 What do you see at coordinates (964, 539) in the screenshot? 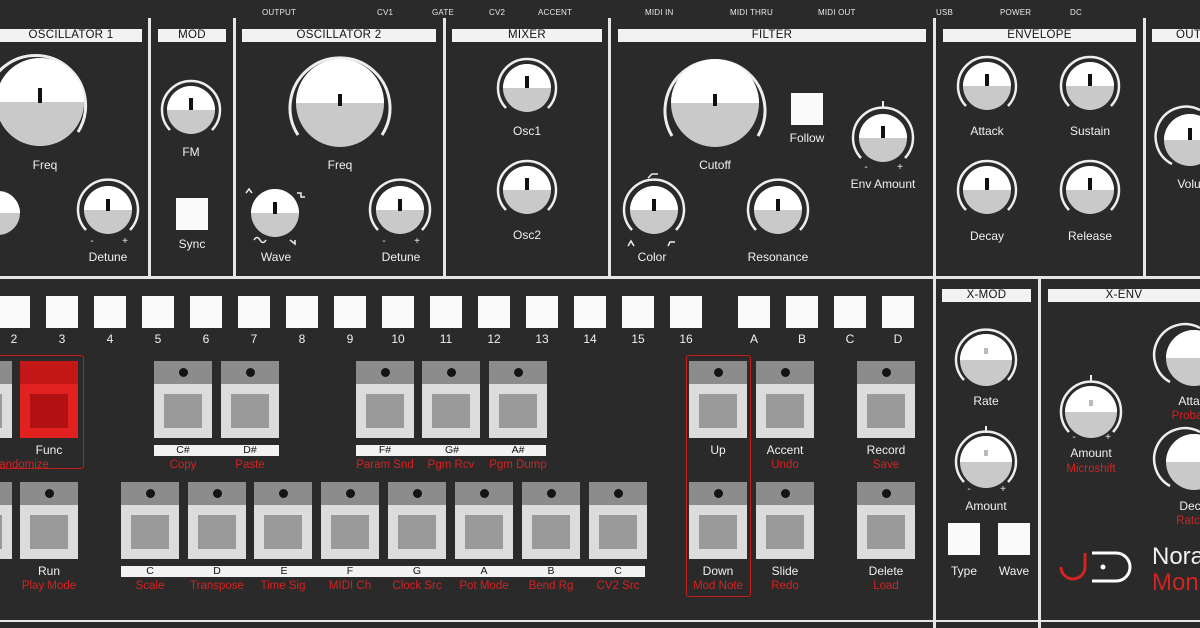
I see `xmod-type-switch` at bounding box center [964, 539].